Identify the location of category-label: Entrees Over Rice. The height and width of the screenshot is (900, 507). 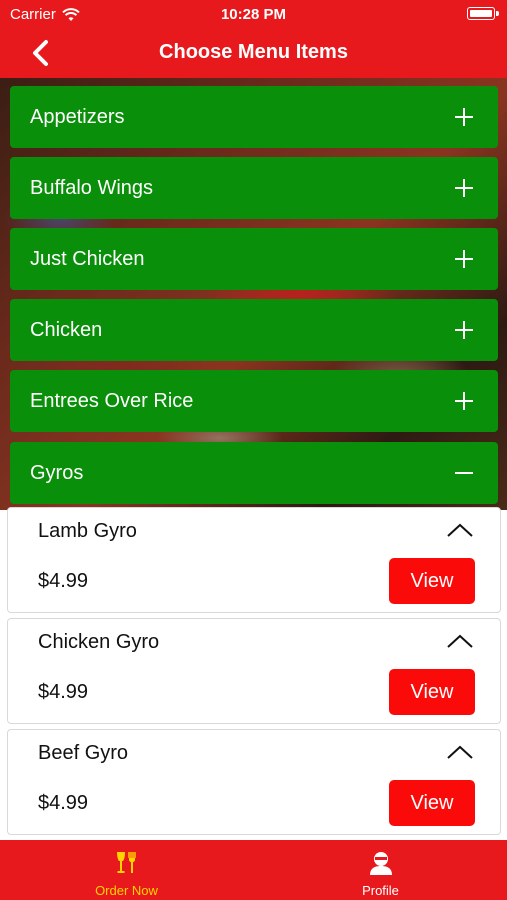
(112, 401).